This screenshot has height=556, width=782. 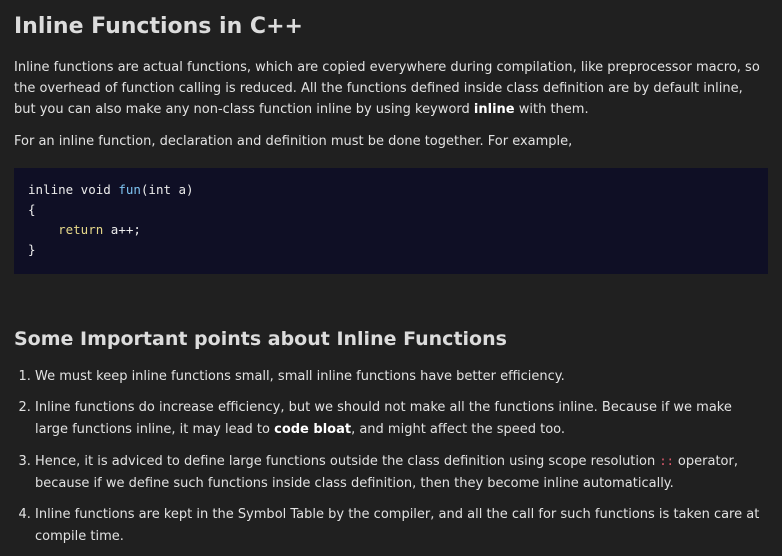 I want to click on code-bloat-bold: code bloat, so click(x=313, y=429).